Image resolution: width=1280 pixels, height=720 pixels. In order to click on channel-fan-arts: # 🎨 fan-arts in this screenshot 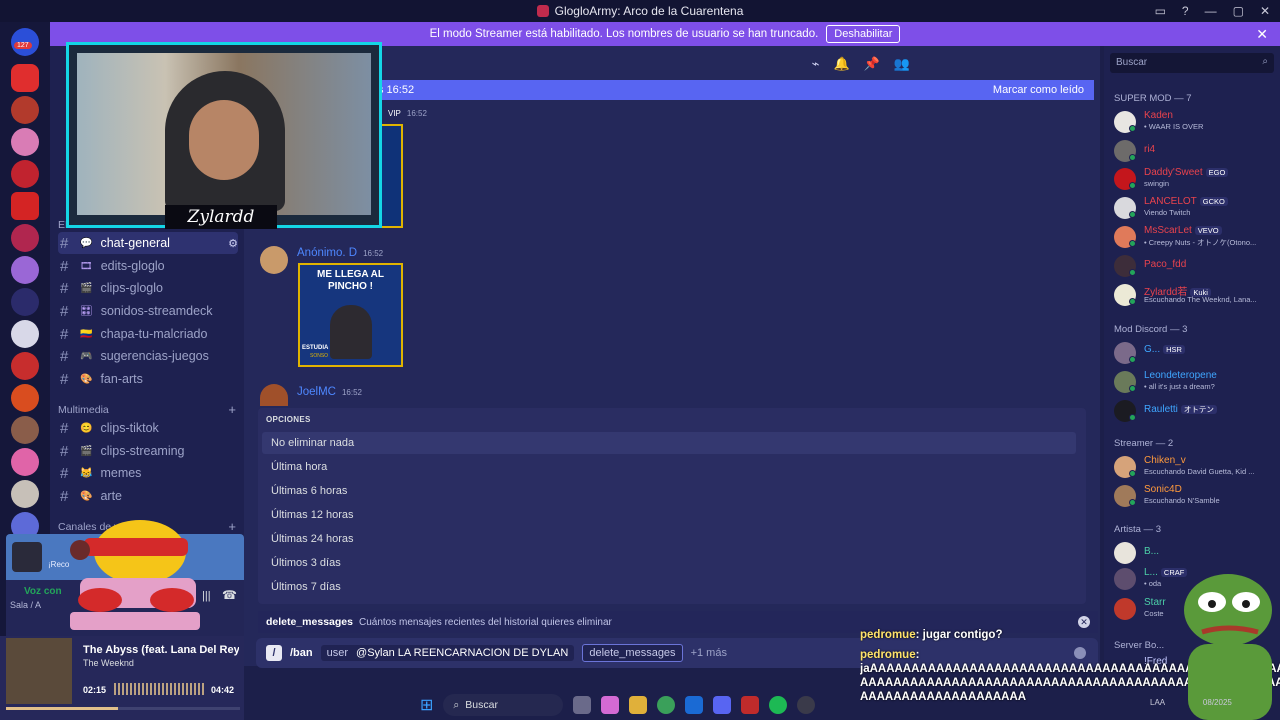, I will do `click(148, 379)`.